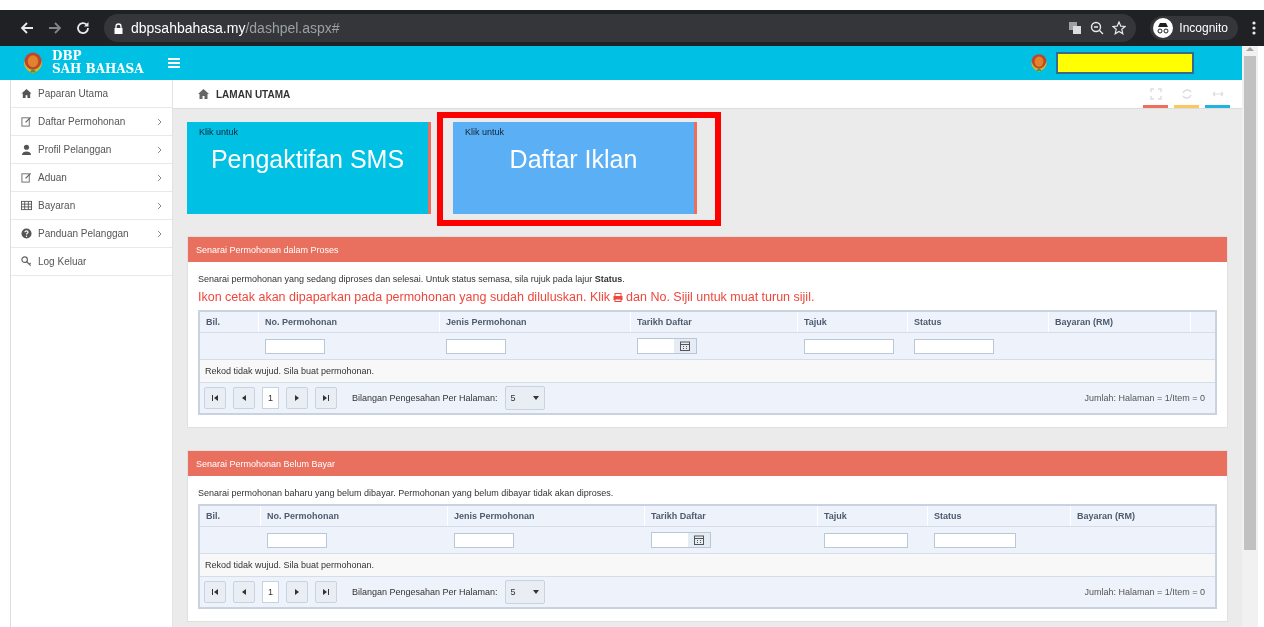 Image resolution: width=1264 pixels, height=627 pixels. I want to click on panel-description: Senarai permohonan baharu yang belum dibayar. Permohonan yang belum dibayar tidak akan diproses., so click(406, 493).